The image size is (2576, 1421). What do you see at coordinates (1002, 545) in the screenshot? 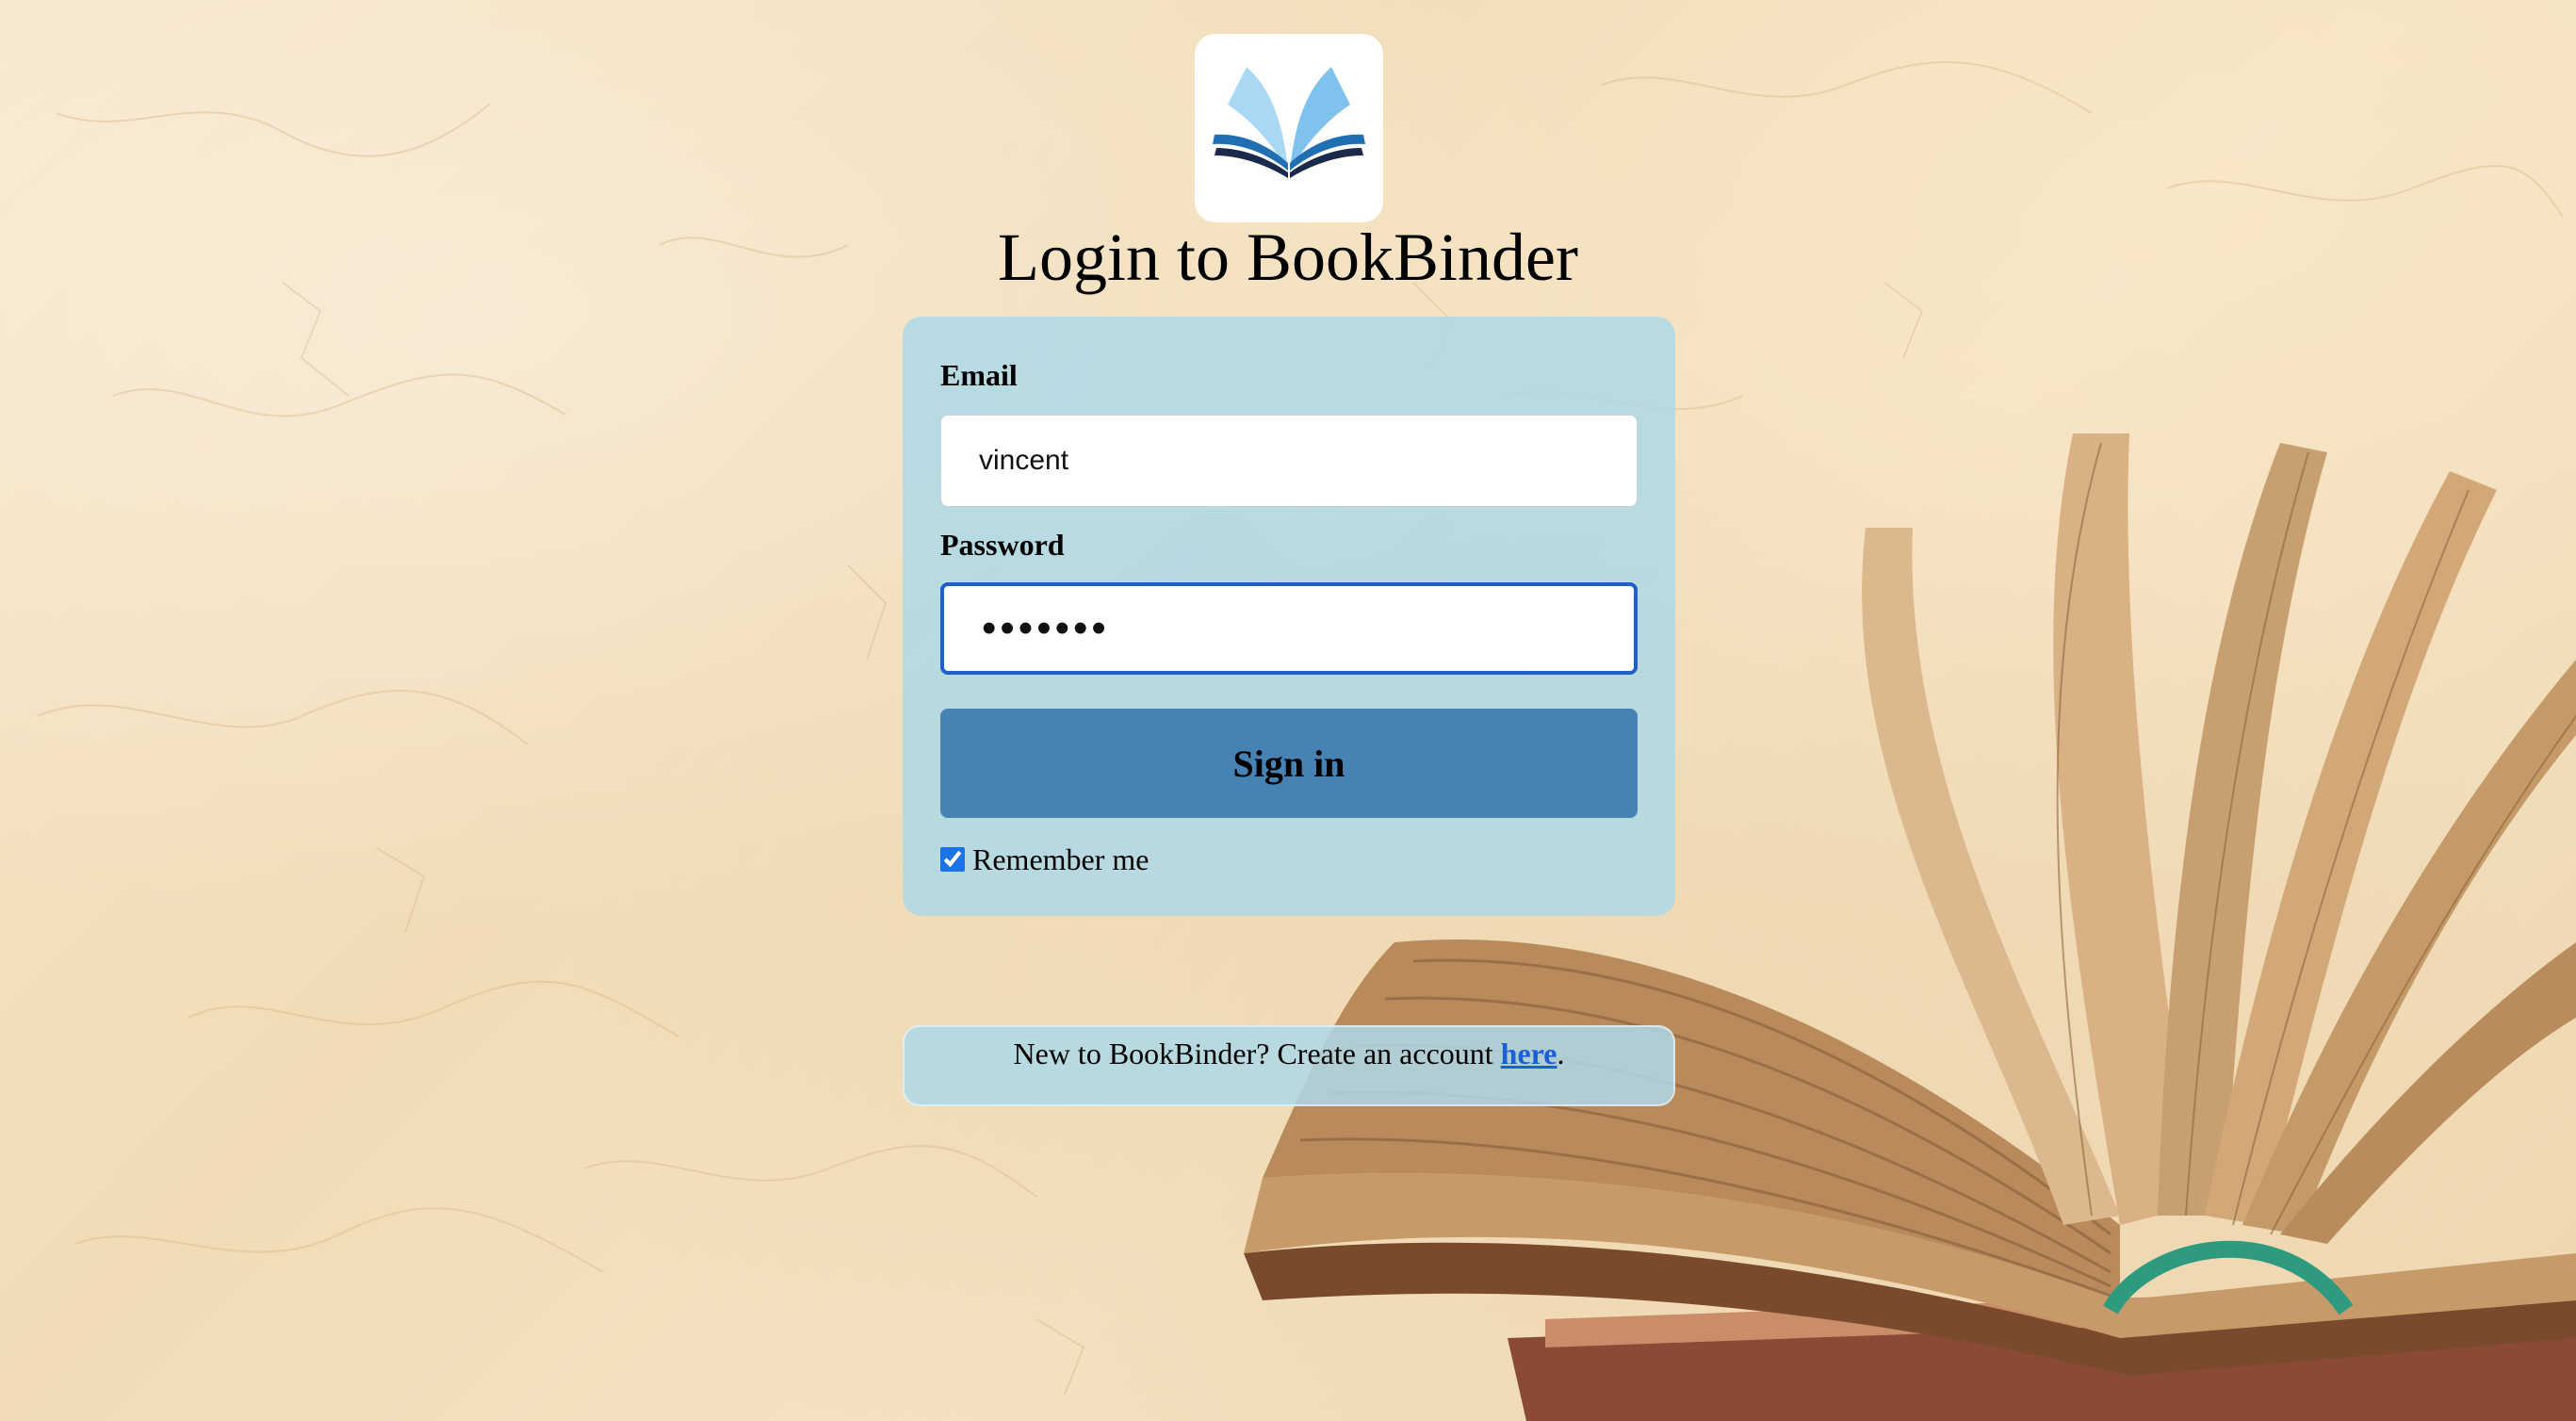
I see `password-label: Password` at bounding box center [1002, 545].